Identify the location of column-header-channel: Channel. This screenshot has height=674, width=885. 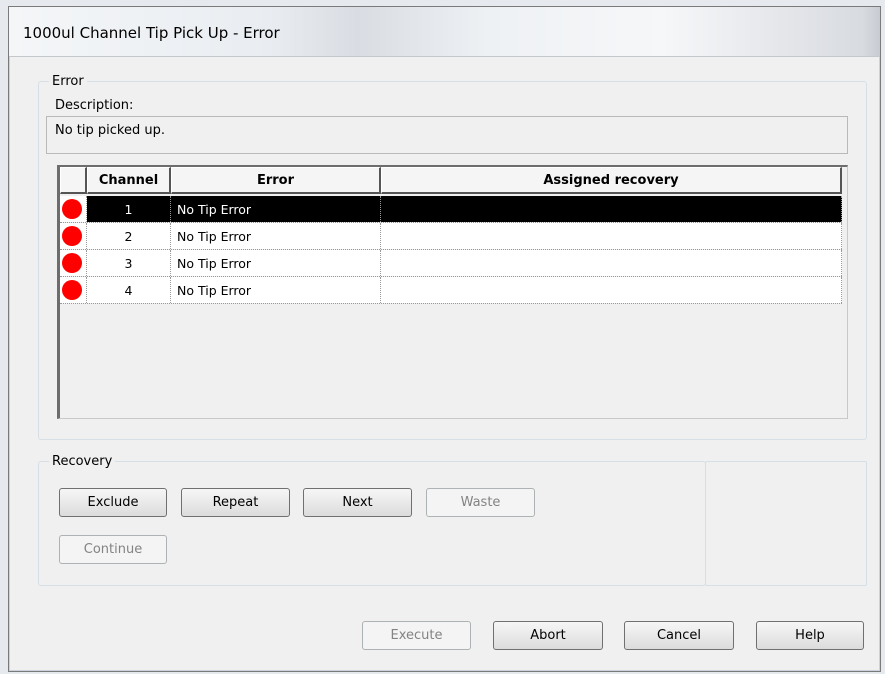
(129, 180).